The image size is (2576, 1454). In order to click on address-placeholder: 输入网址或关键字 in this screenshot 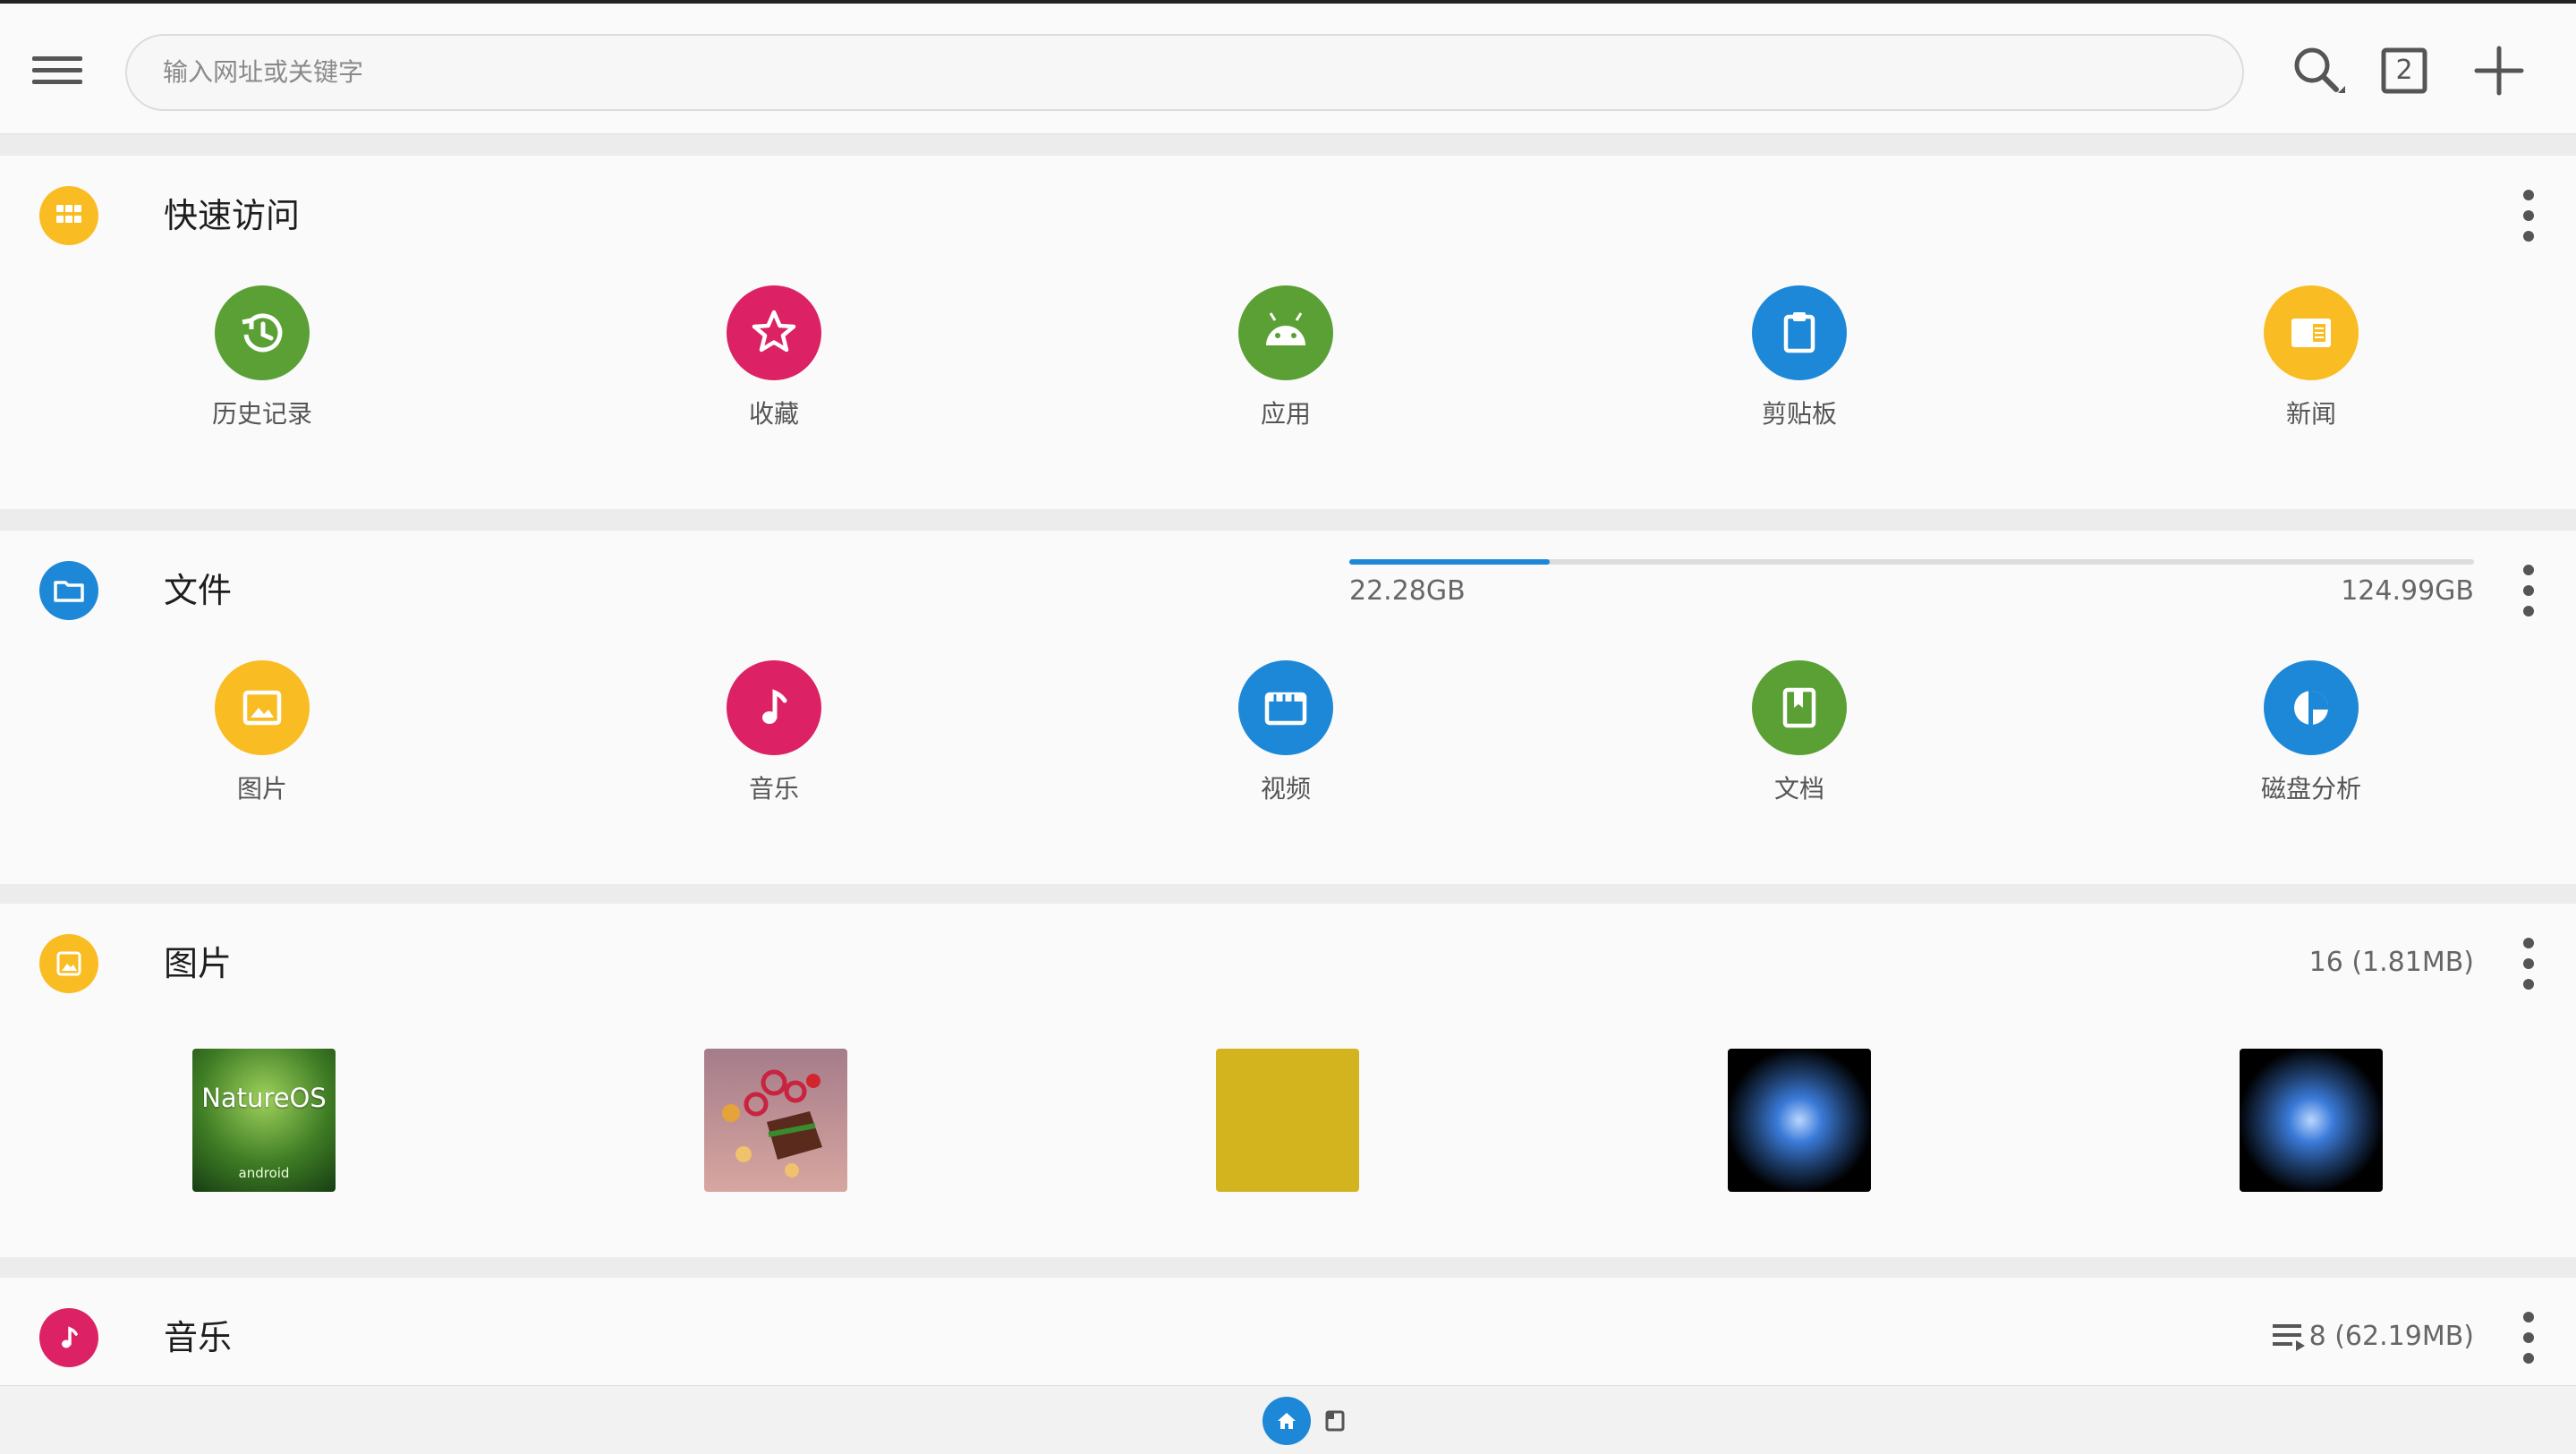, I will do `click(263, 72)`.